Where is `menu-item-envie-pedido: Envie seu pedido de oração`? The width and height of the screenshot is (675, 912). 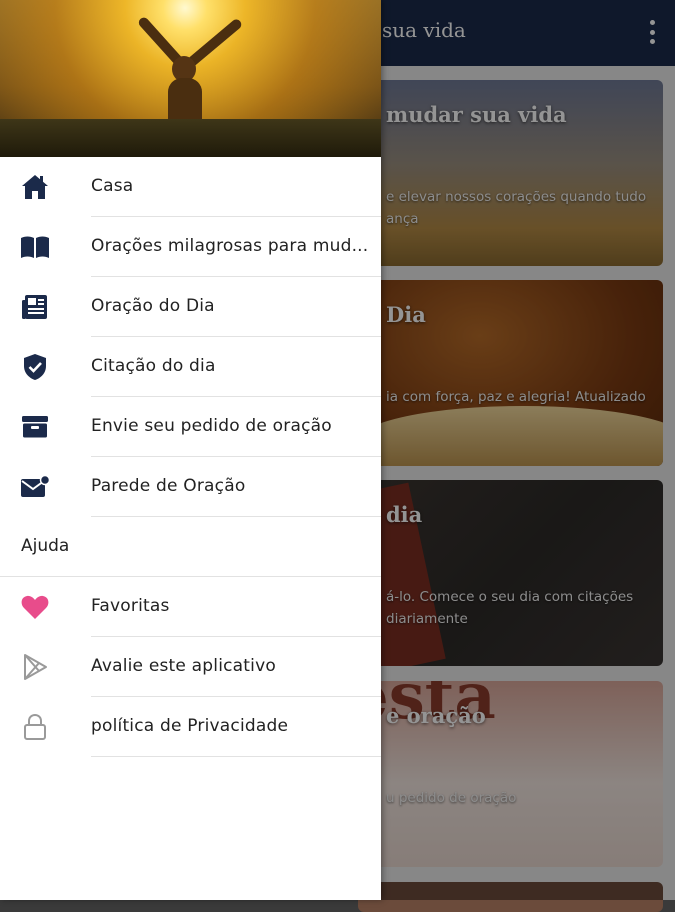 menu-item-envie-pedido: Envie seu pedido de oração is located at coordinates (190, 427).